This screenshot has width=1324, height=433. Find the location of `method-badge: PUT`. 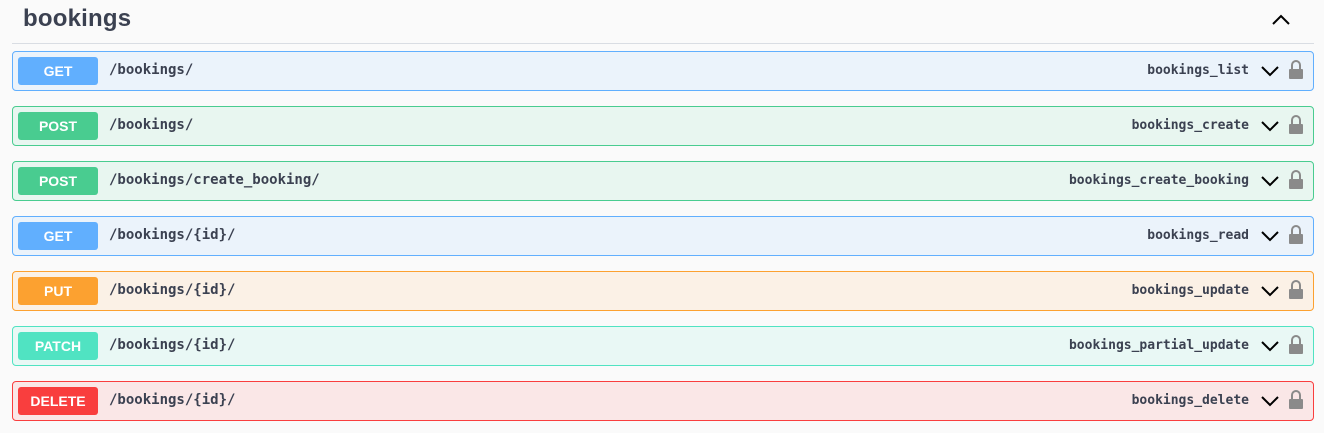

method-badge: PUT is located at coordinates (58, 291).